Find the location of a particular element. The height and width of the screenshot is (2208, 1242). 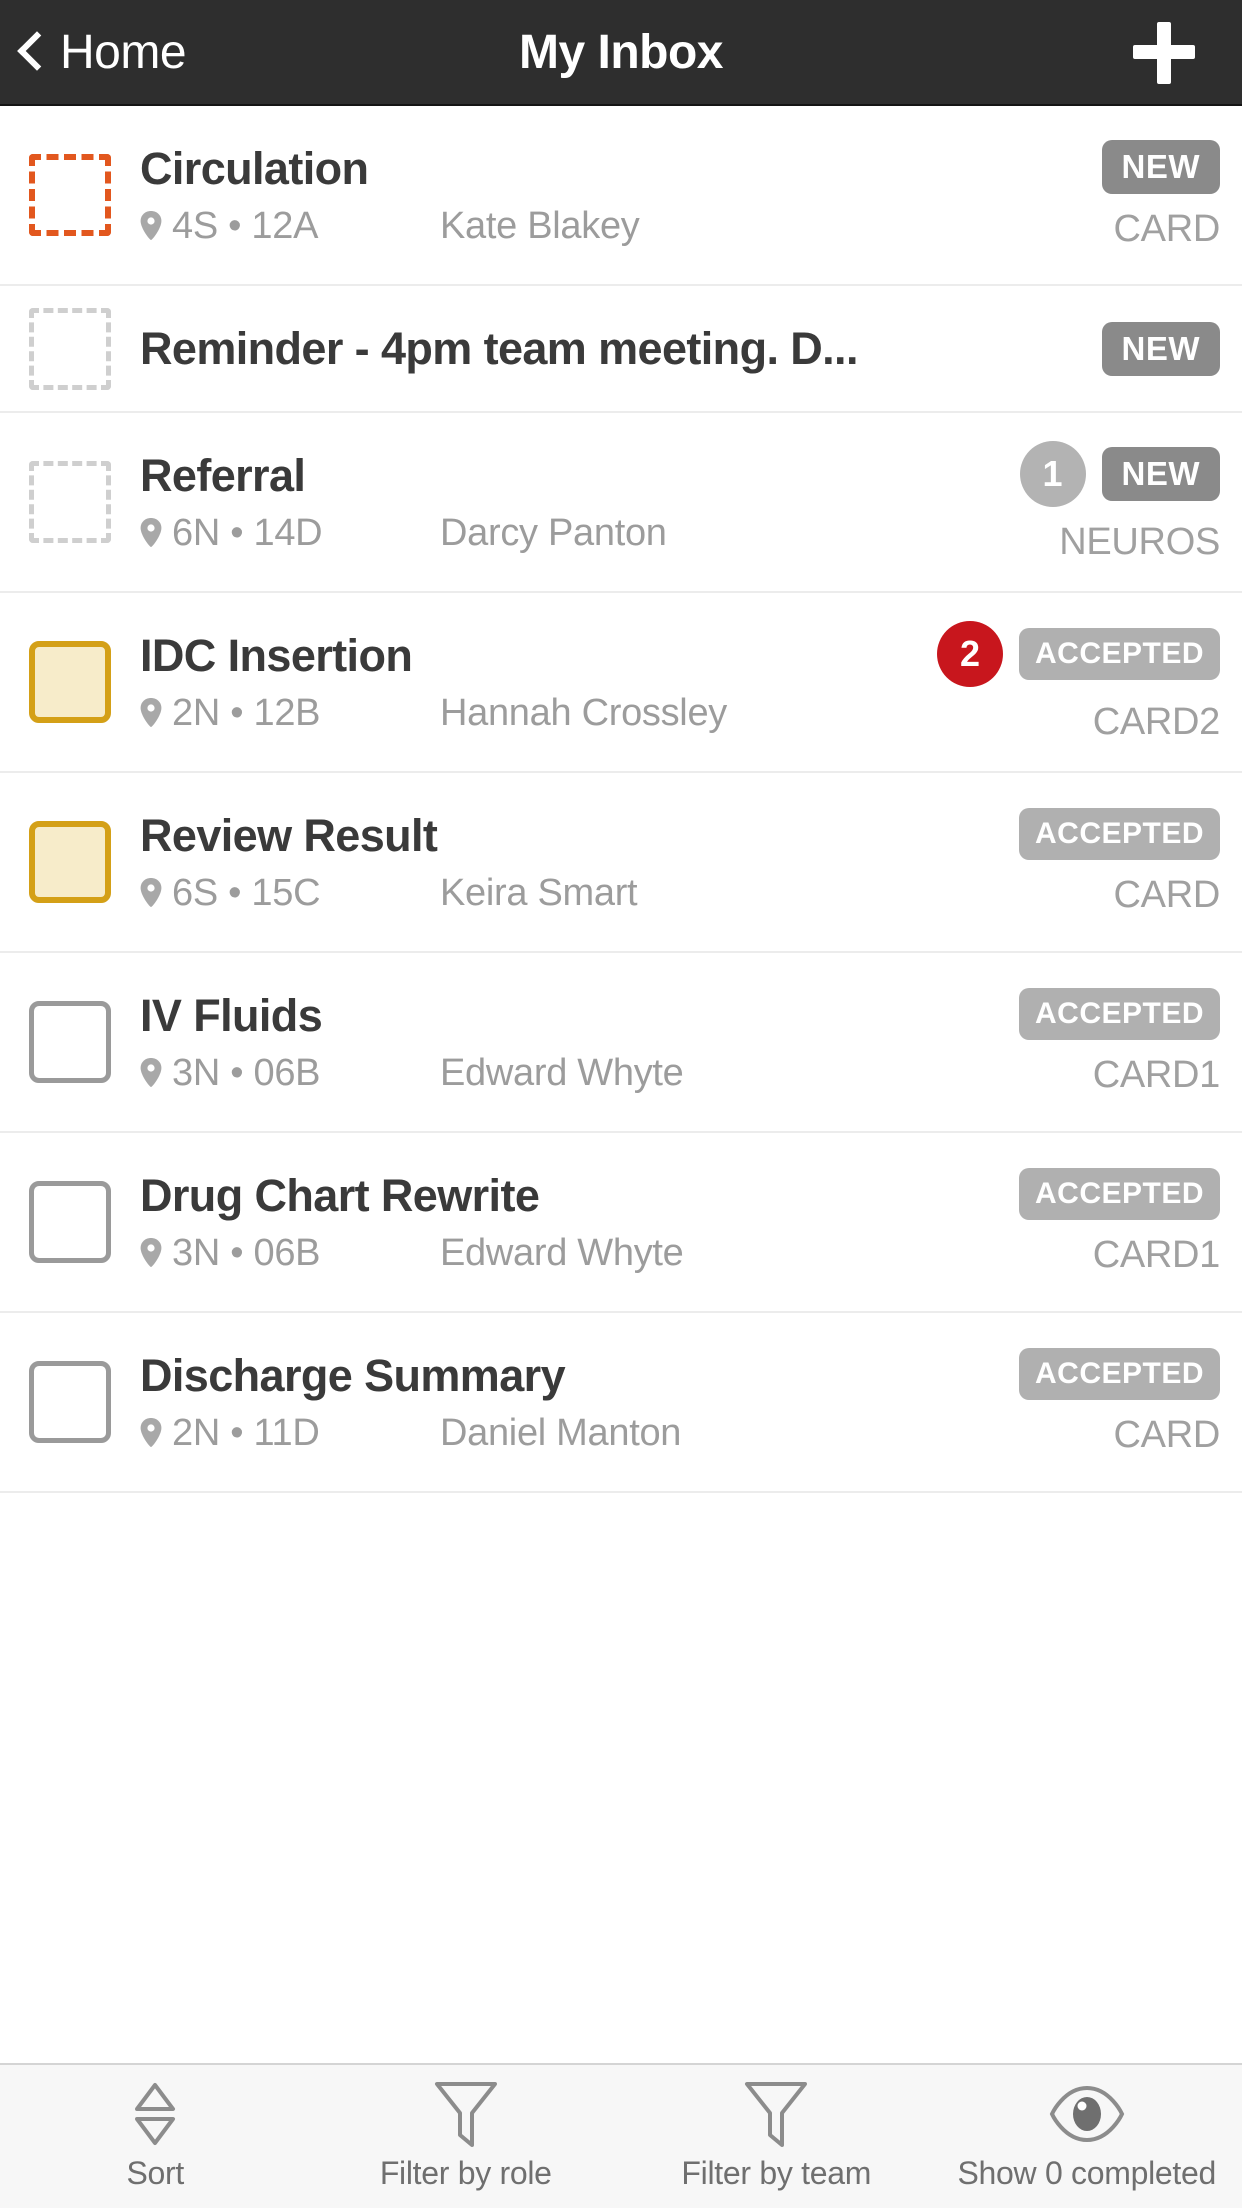

toolbar-item-label: Filter by role is located at coordinates (465, 2173).